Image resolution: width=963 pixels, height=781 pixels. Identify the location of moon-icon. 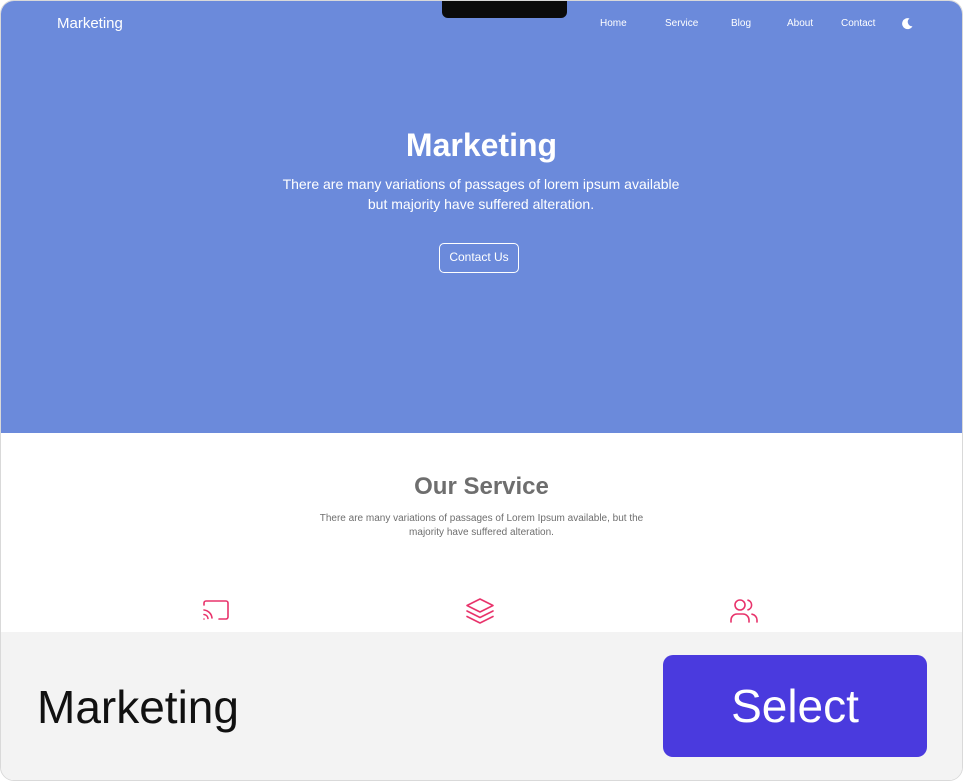
(907, 24).